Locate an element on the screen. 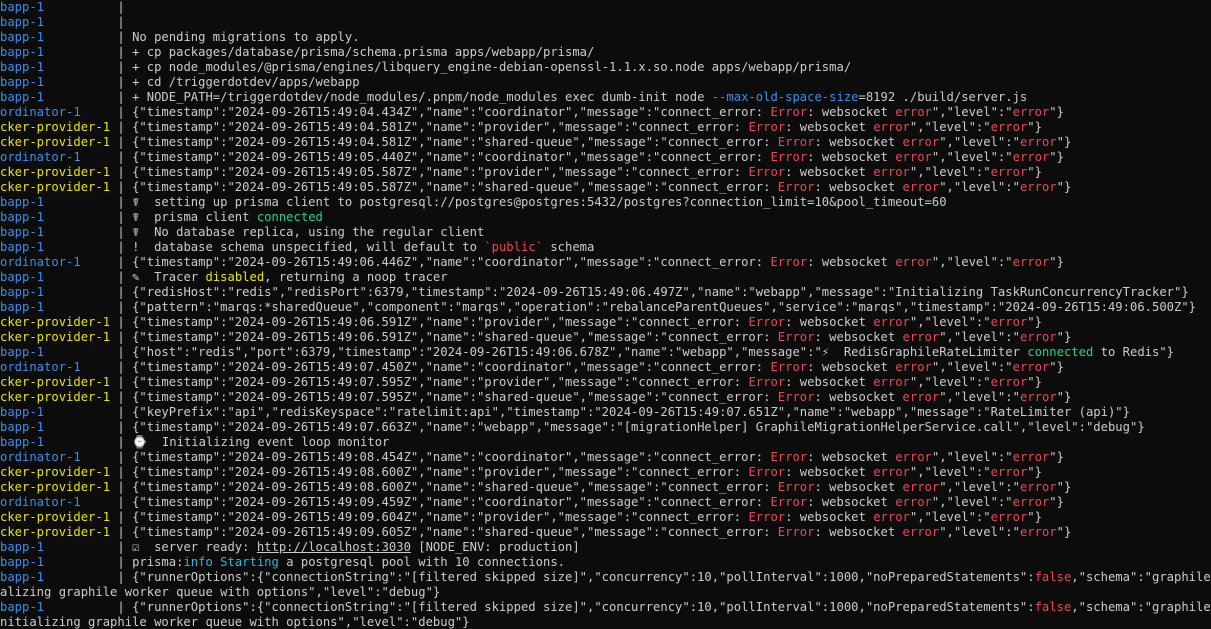 The height and width of the screenshot is (629, 1211). log-text: false is located at coordinates (1053, 607).